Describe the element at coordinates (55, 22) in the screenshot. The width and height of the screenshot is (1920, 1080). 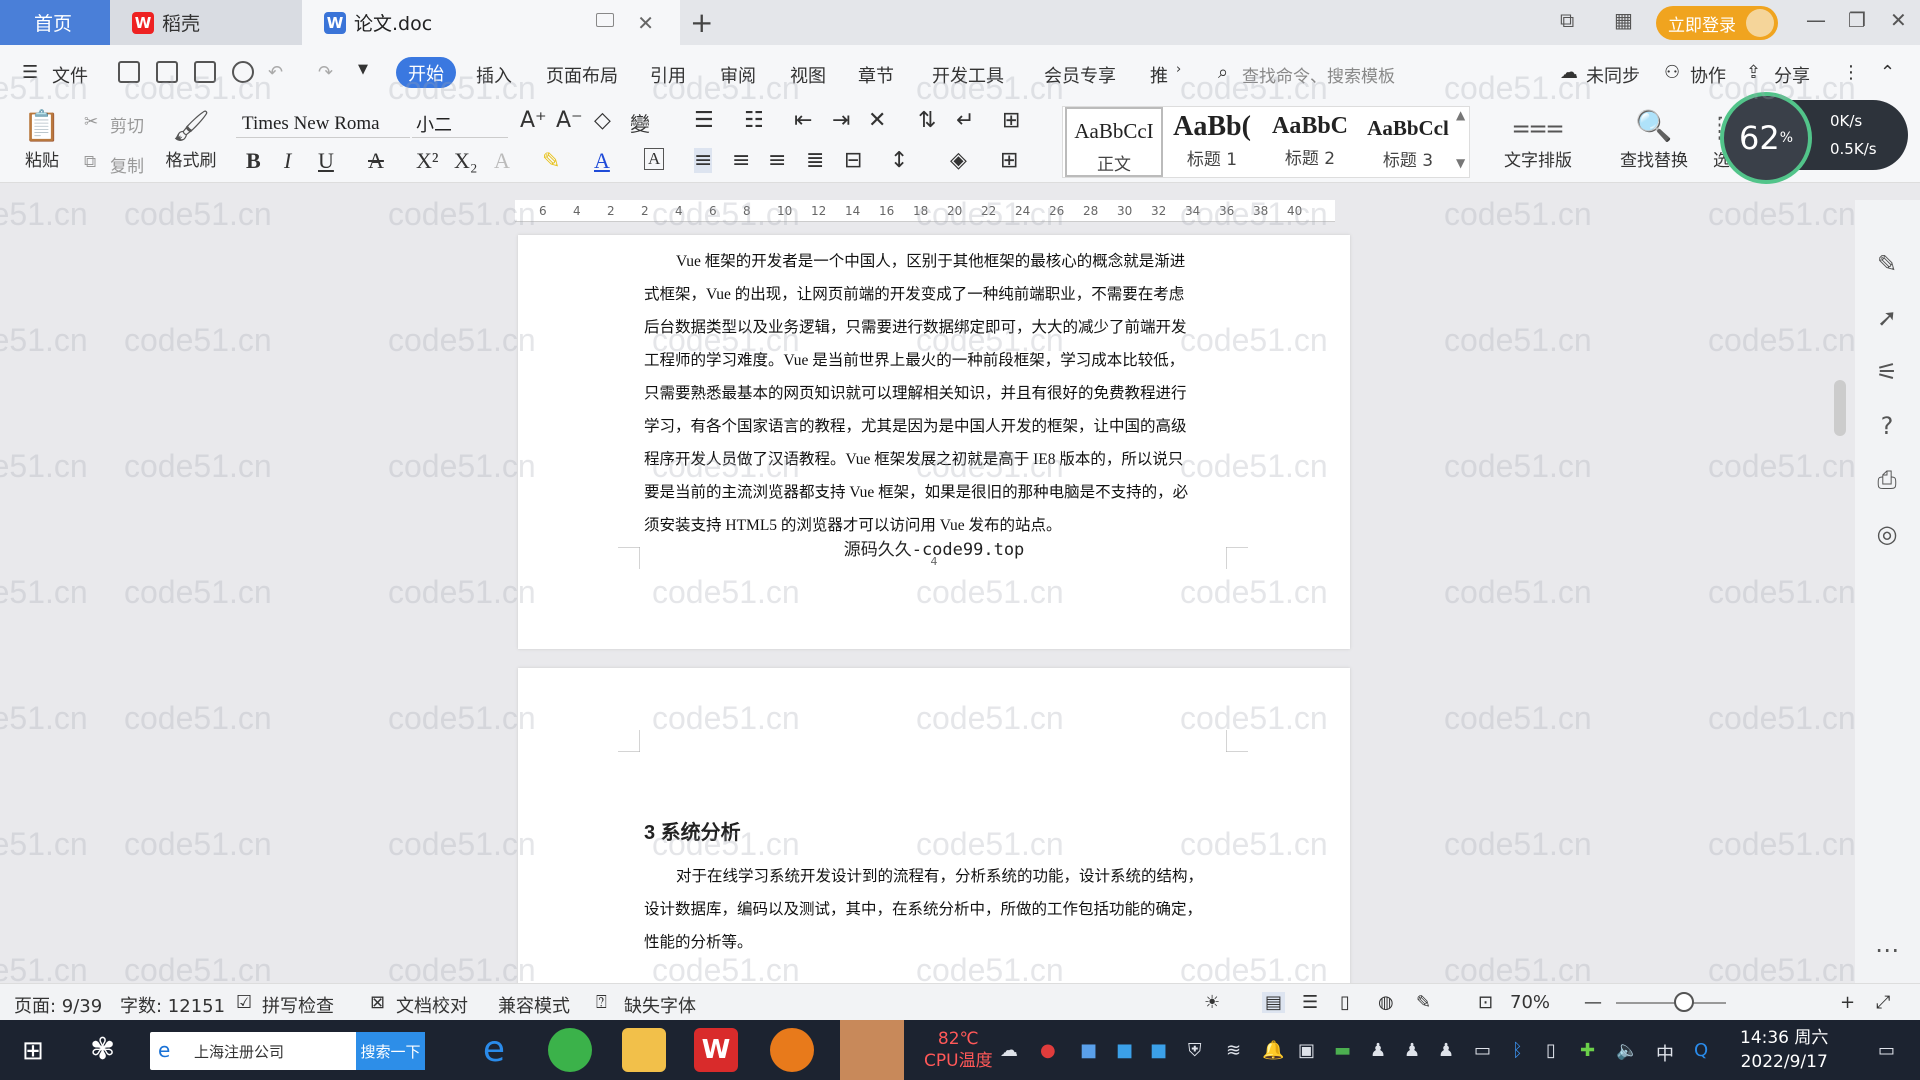
I see `tab-home: 首页` at that location.